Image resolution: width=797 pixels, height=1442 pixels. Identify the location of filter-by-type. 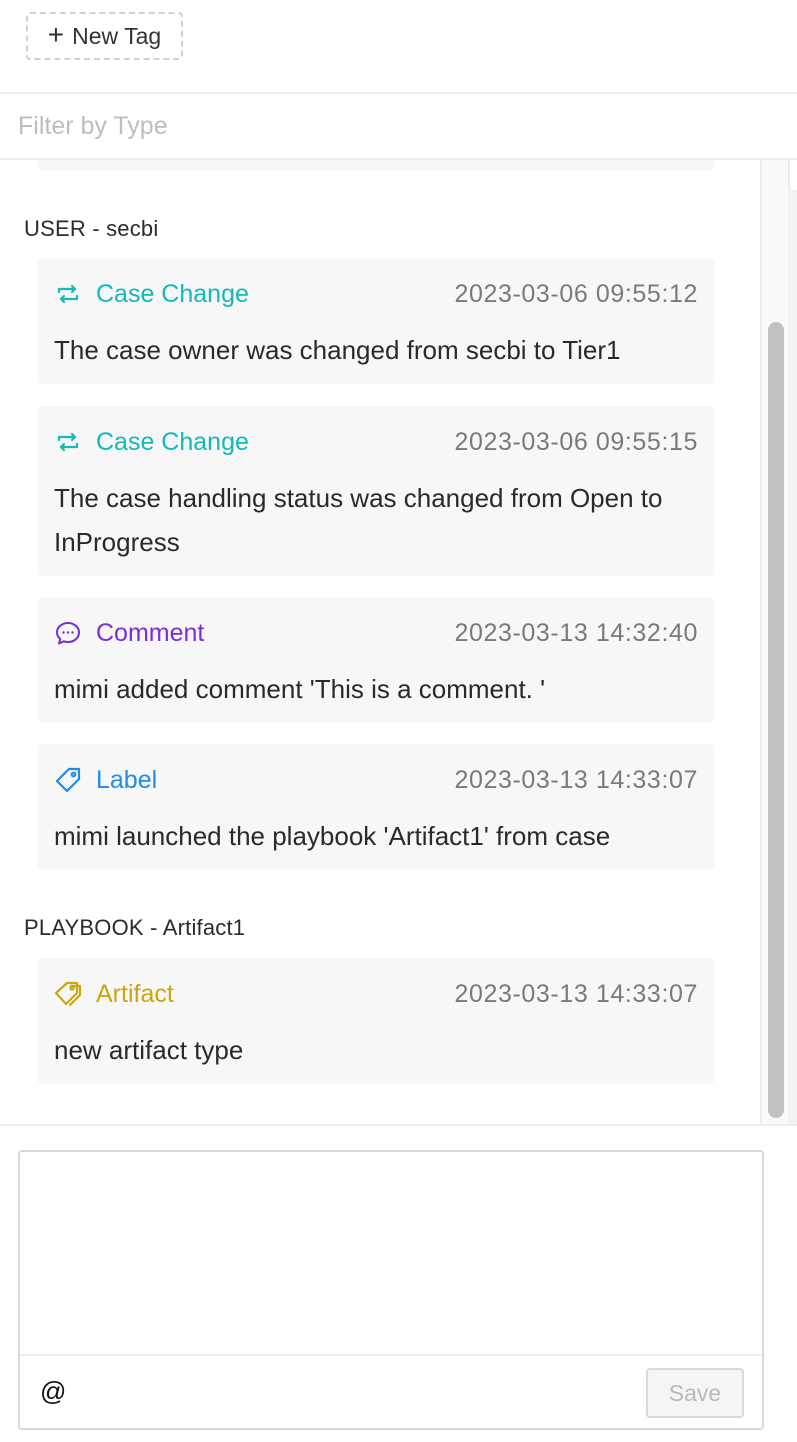
(398, 127).